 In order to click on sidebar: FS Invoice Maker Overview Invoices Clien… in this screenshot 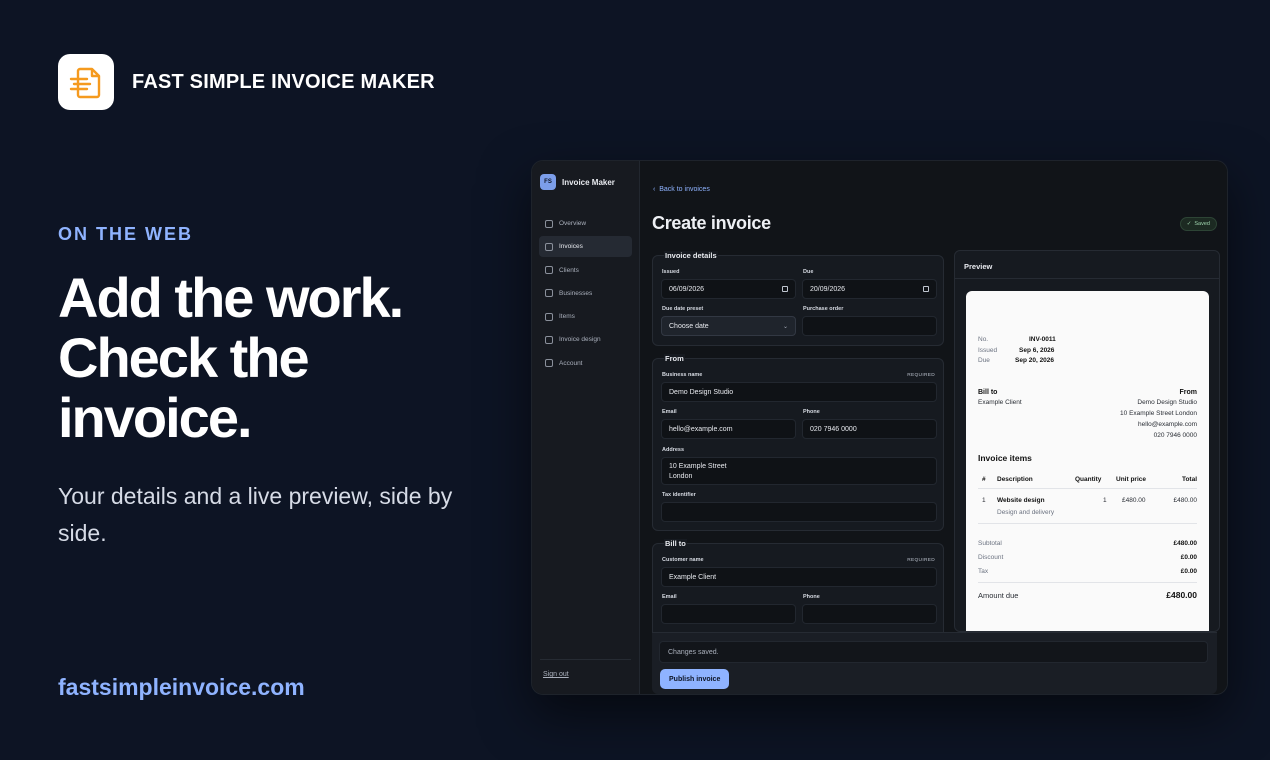, I will do `click(586, 427)`.